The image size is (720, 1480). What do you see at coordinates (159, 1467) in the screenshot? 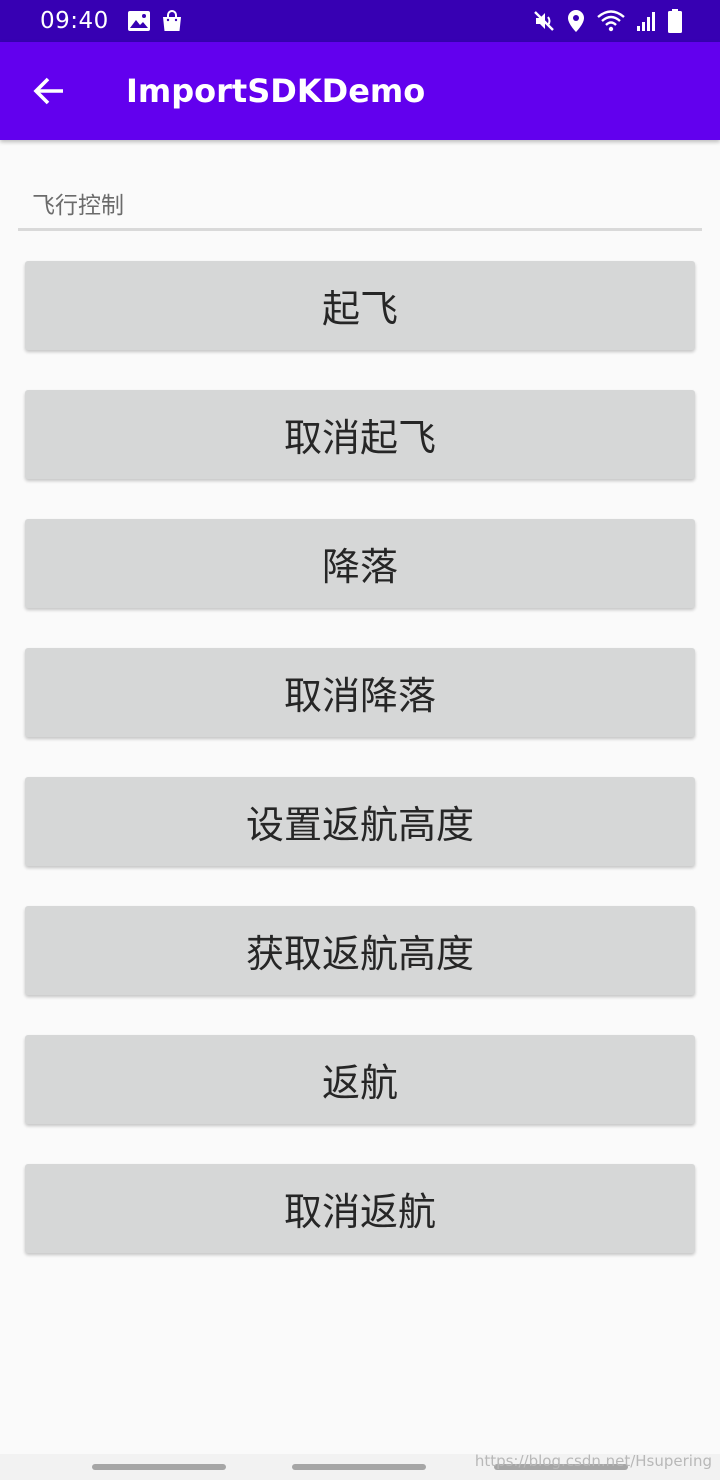
I see `nav-recents-handle` at bounding box center [159, 1467].